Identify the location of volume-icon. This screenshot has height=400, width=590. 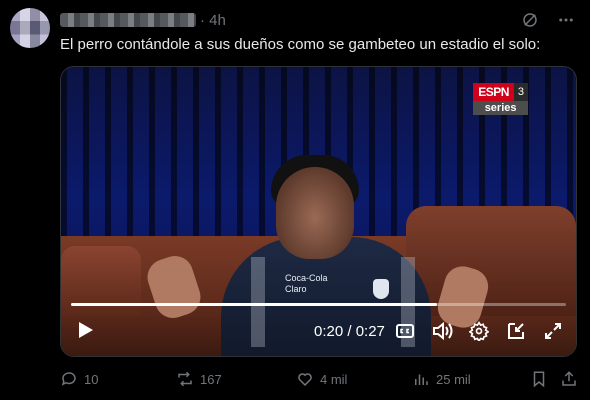
(442, 331).